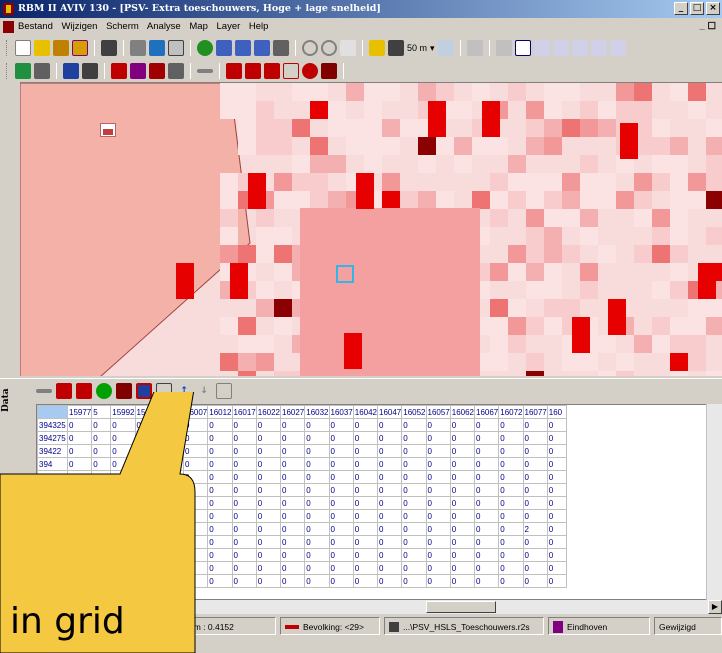 The width and height of the screenshot is (722, 653). What do you see at coordinates (108, 130) in the screenshot?
I see `building-marker-icon` at bounding box center [108, 130].